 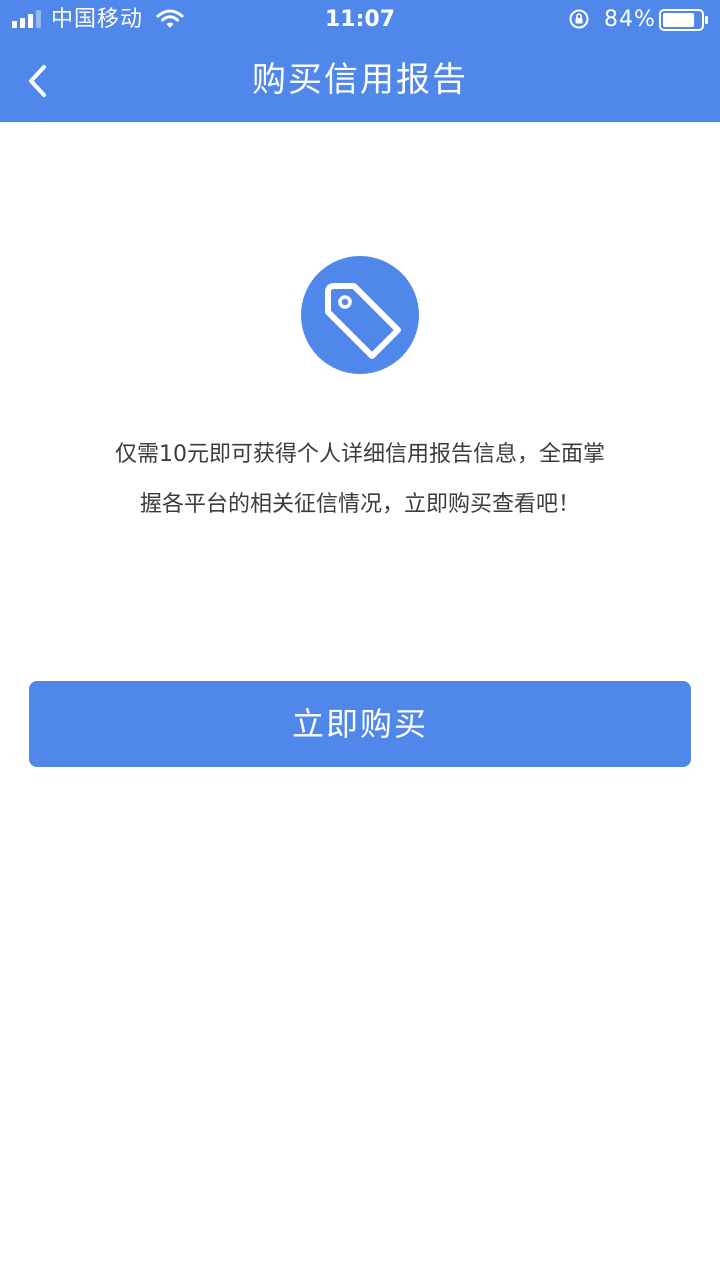 I want to click on buy-now-button: 立即购买, so click(x=360, y=724).